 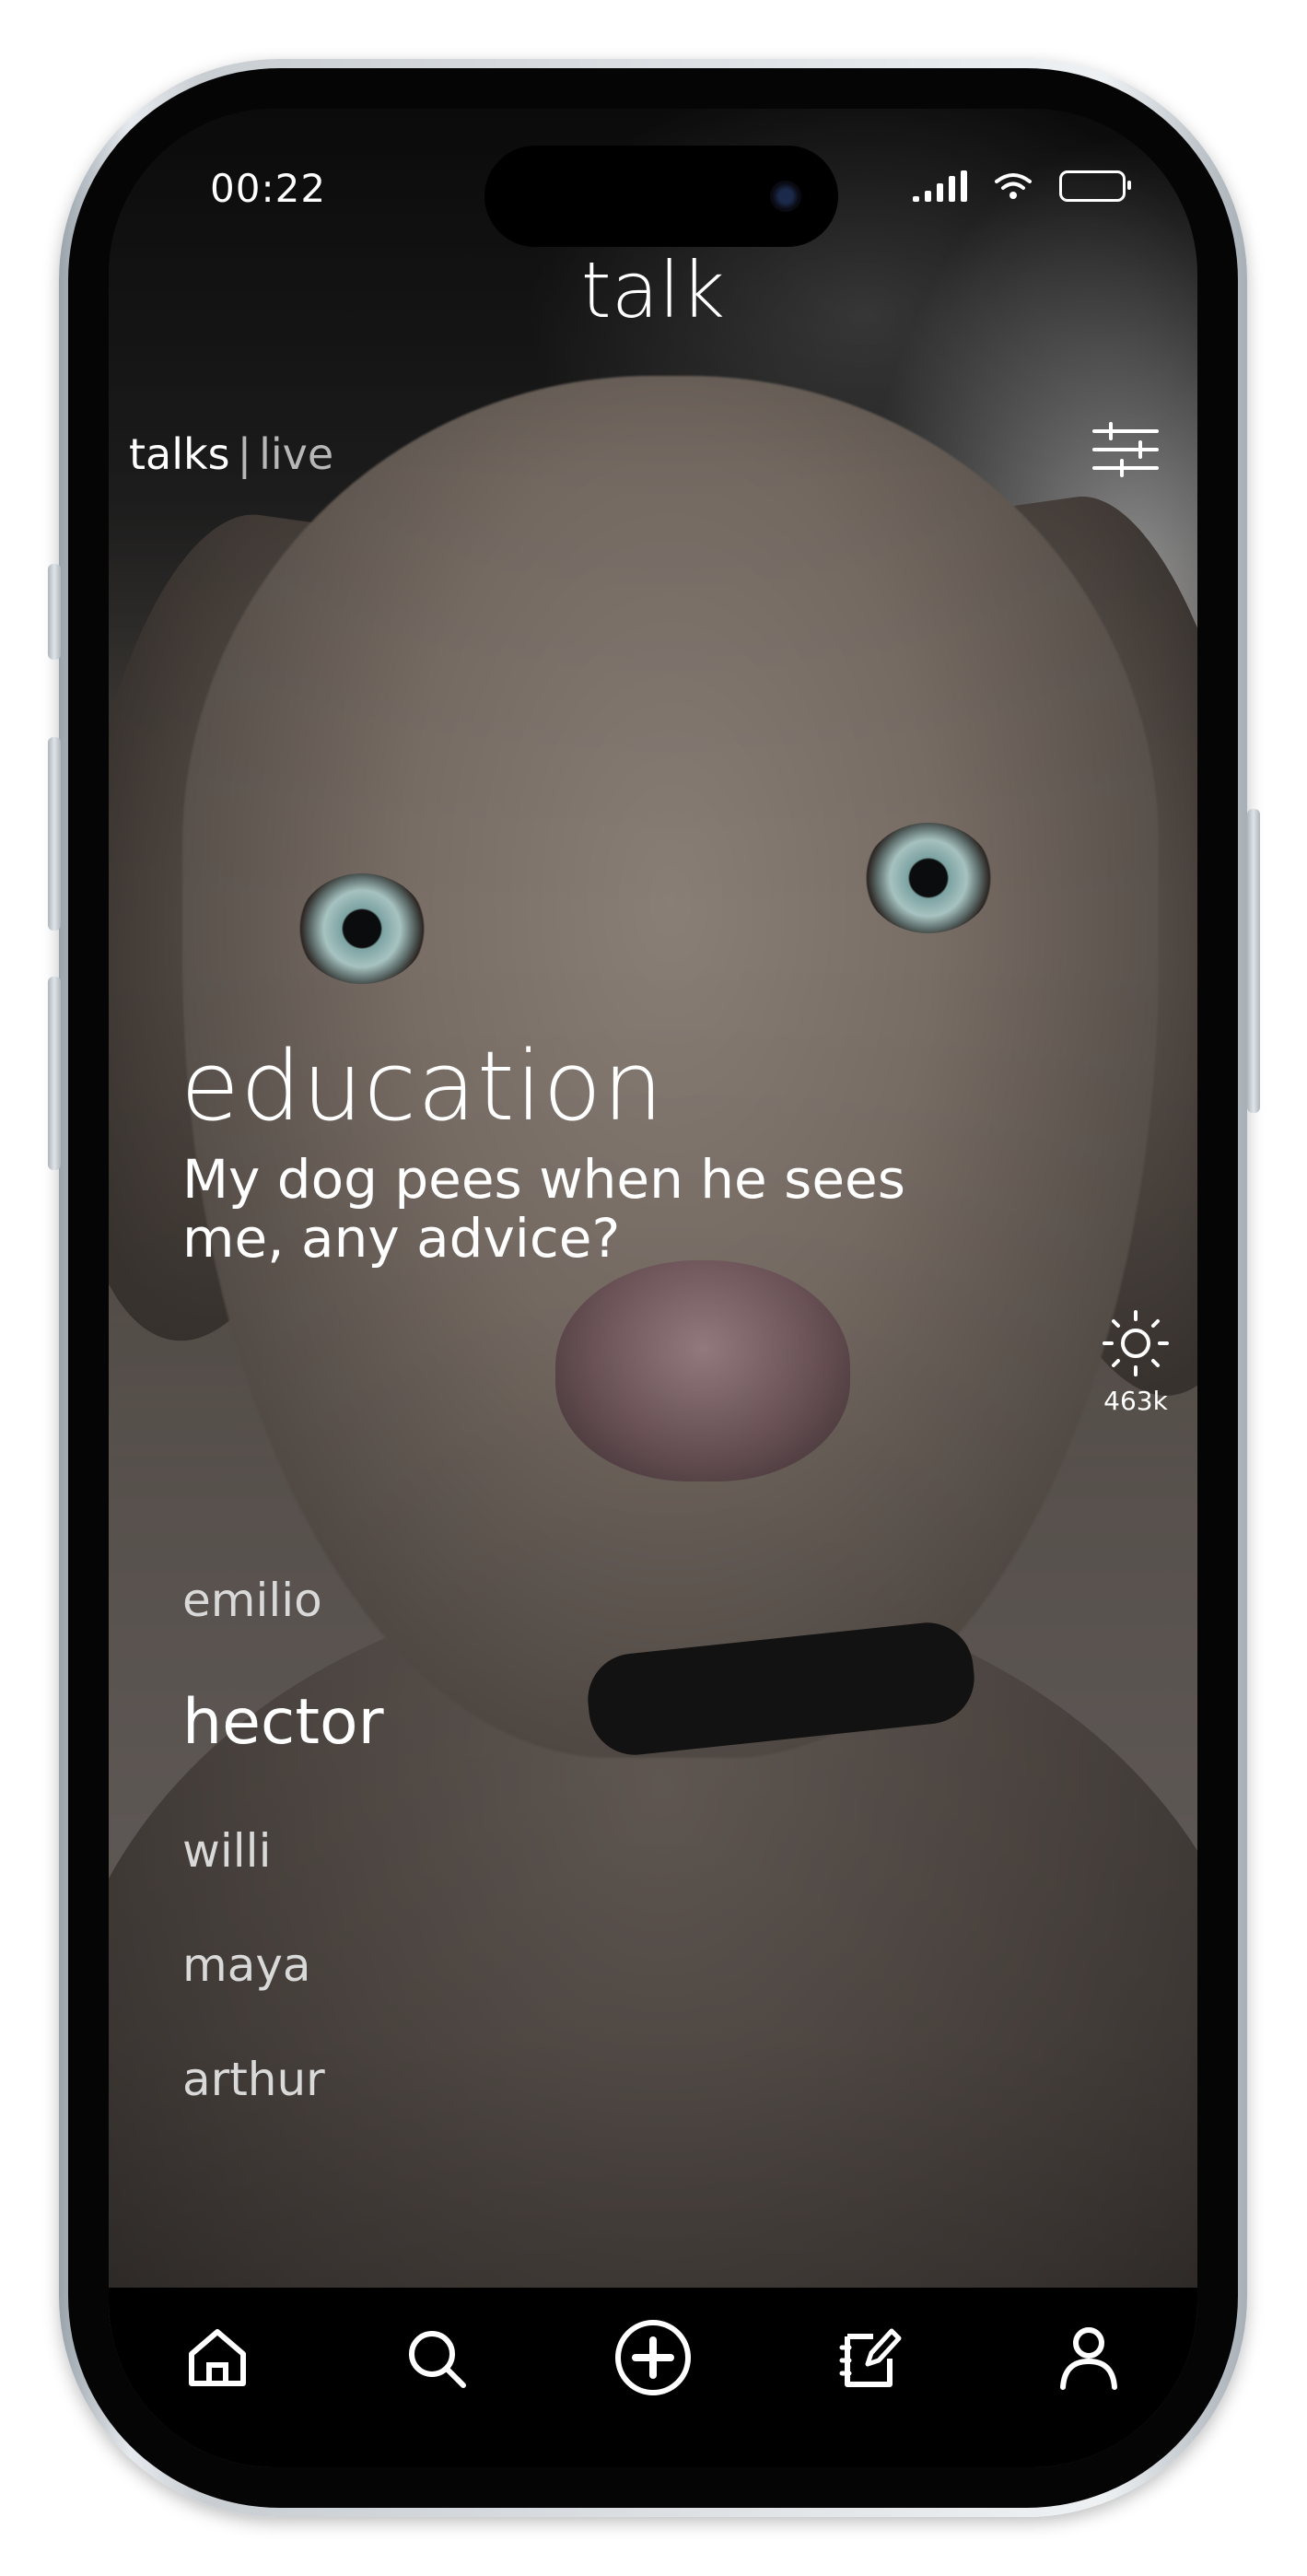 What do you see at coordinates (269, 188) in the screenshot?
I see `status-time: 00:22` at bounding box center [269, 188].